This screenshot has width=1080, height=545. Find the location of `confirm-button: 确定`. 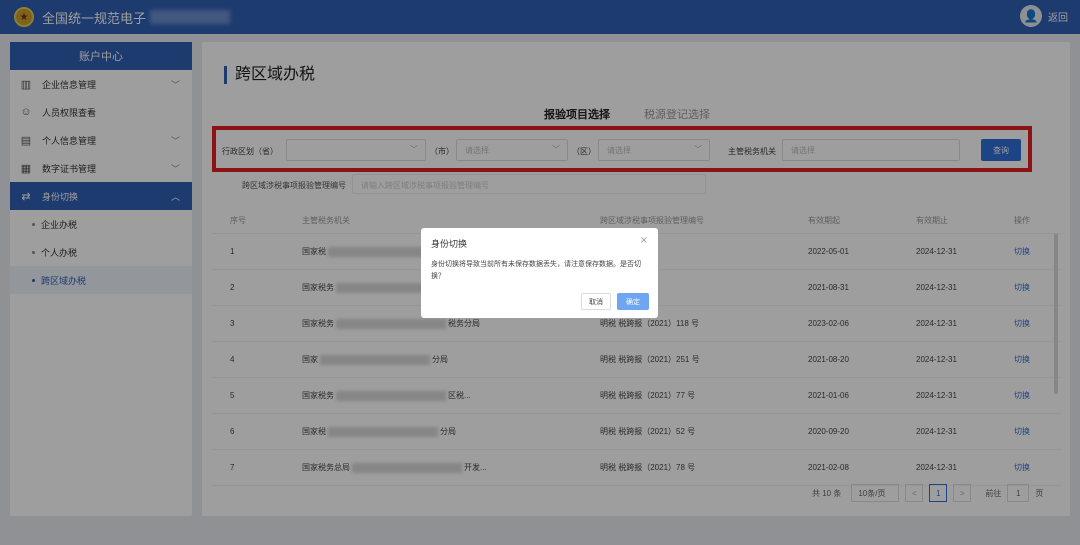

confirm-button: 确定 is located at coordinates (633, 301).